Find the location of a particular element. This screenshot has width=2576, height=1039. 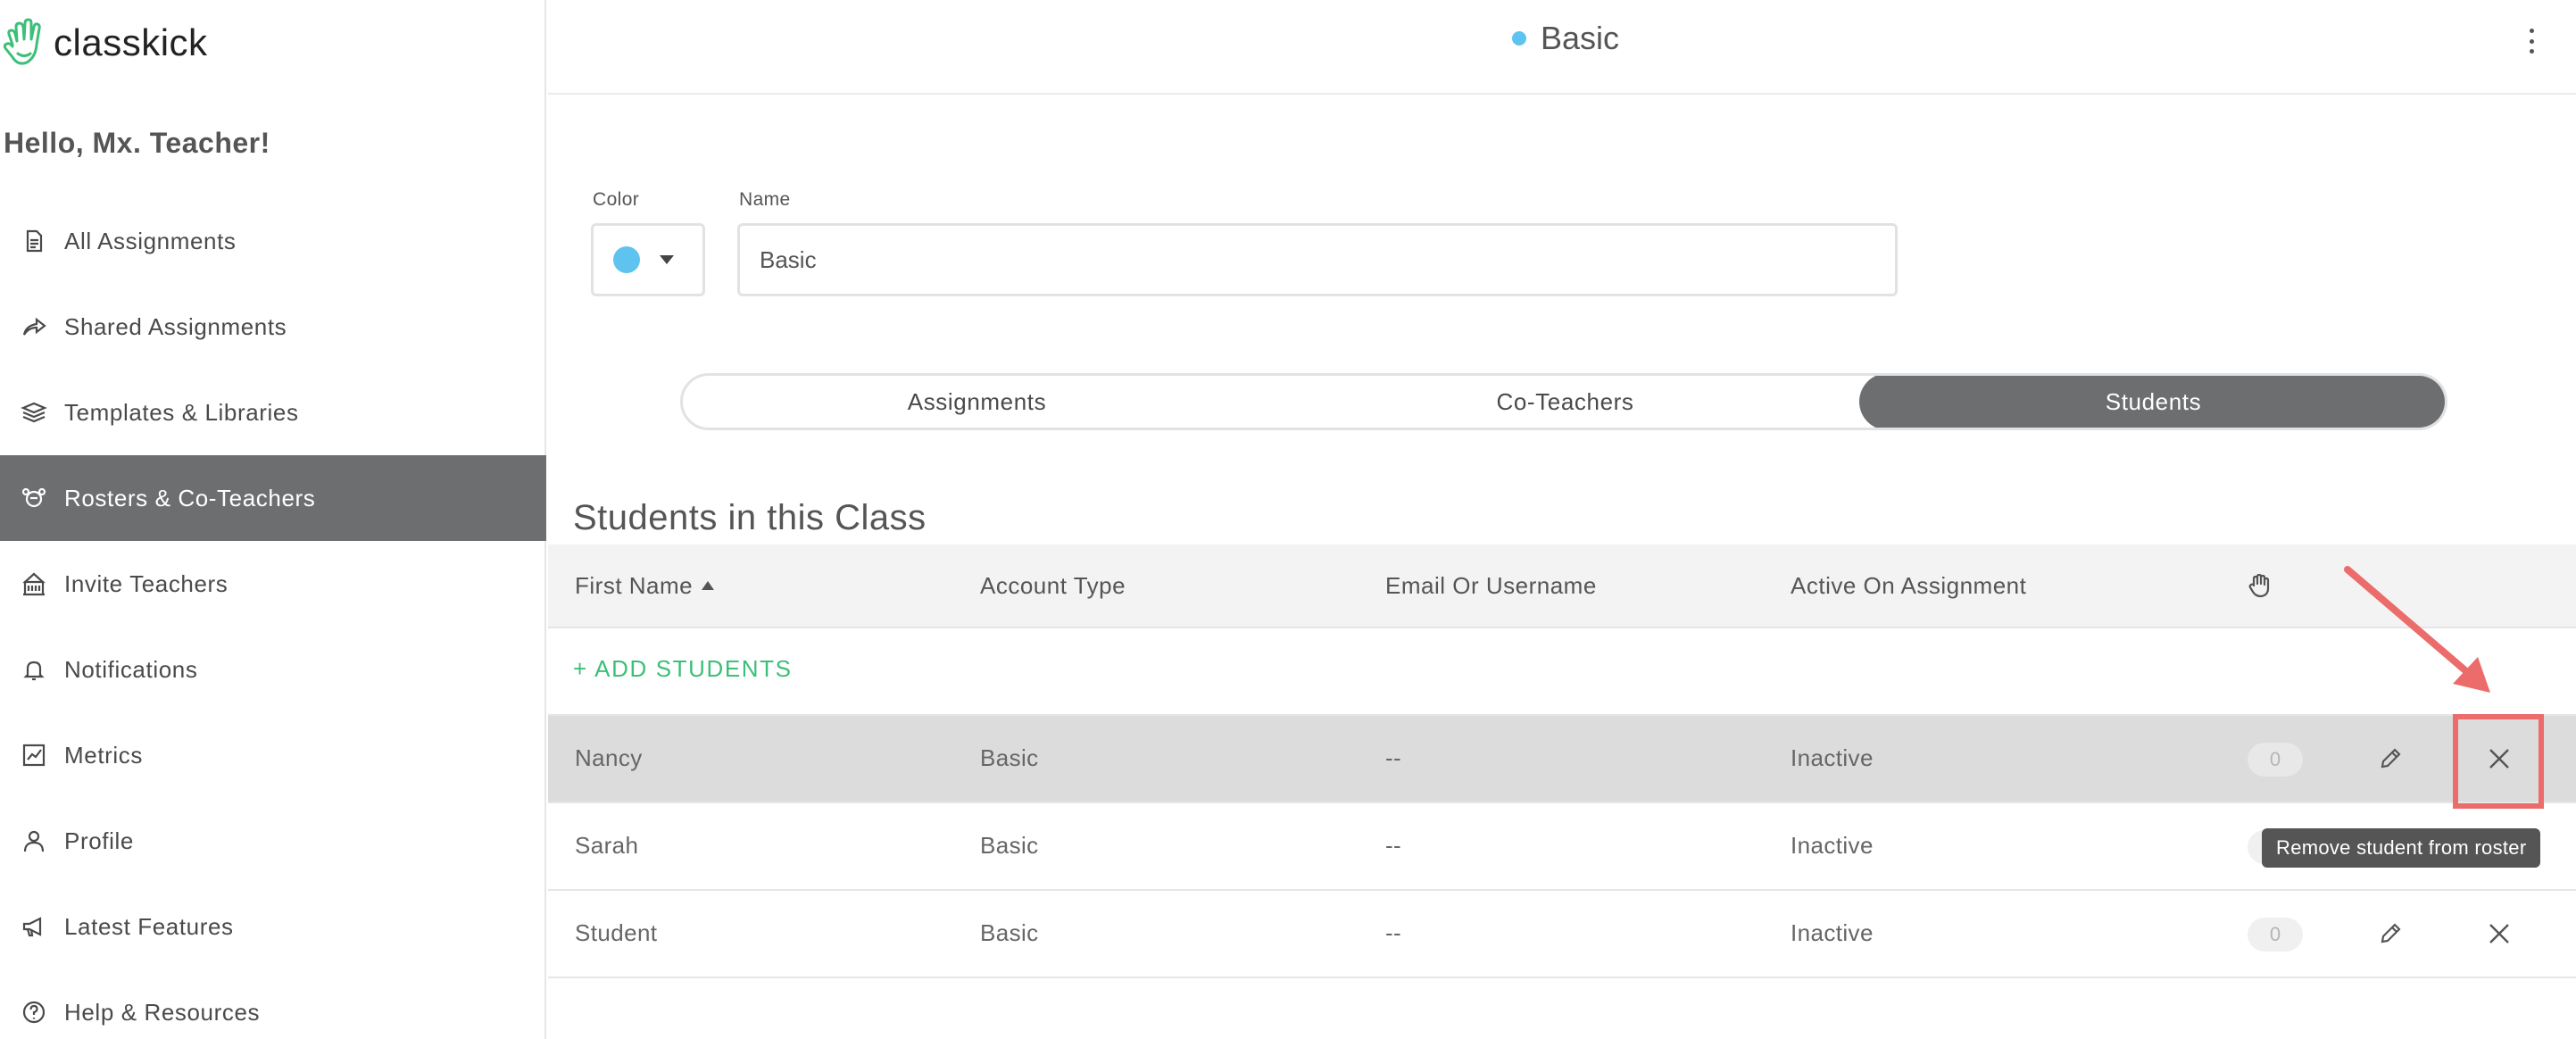

chart-icon is located at coordinates (34, 755).